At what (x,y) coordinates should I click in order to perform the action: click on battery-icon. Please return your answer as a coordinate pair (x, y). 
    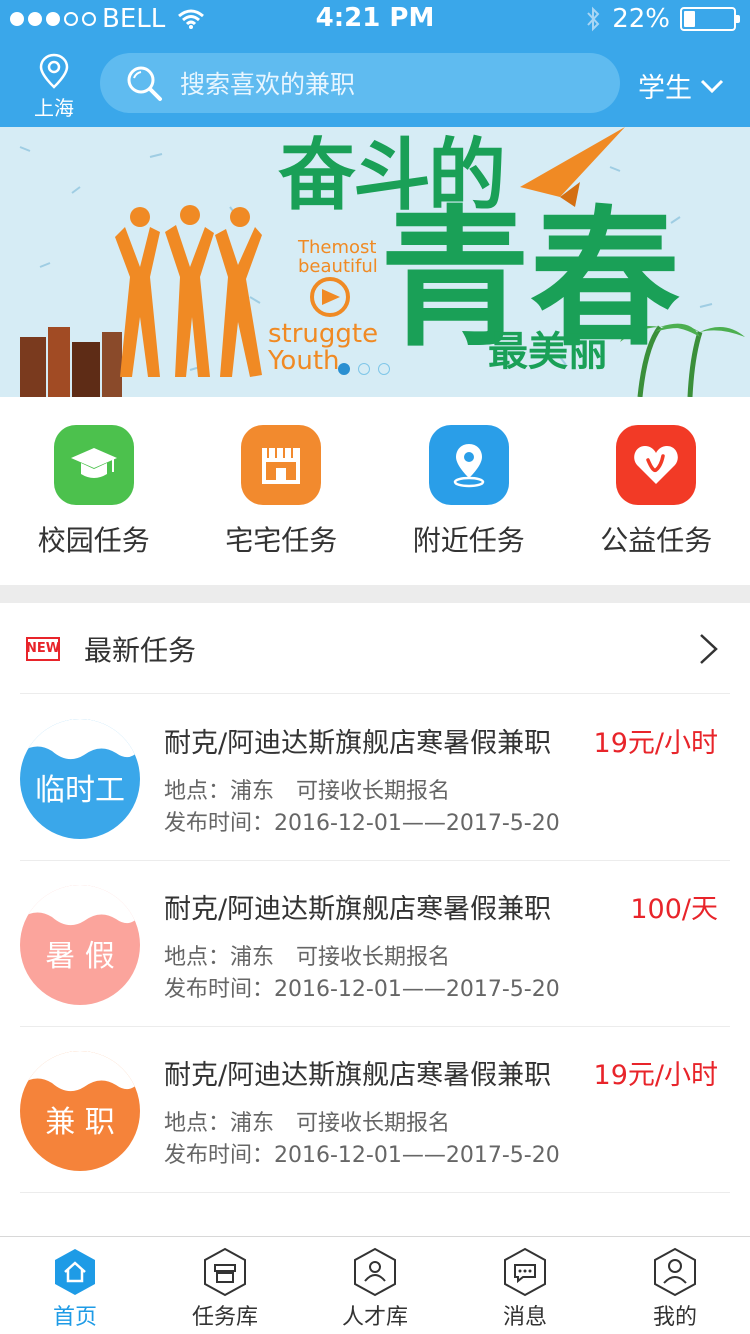
    Looking at the image, I should click on (710, 19).